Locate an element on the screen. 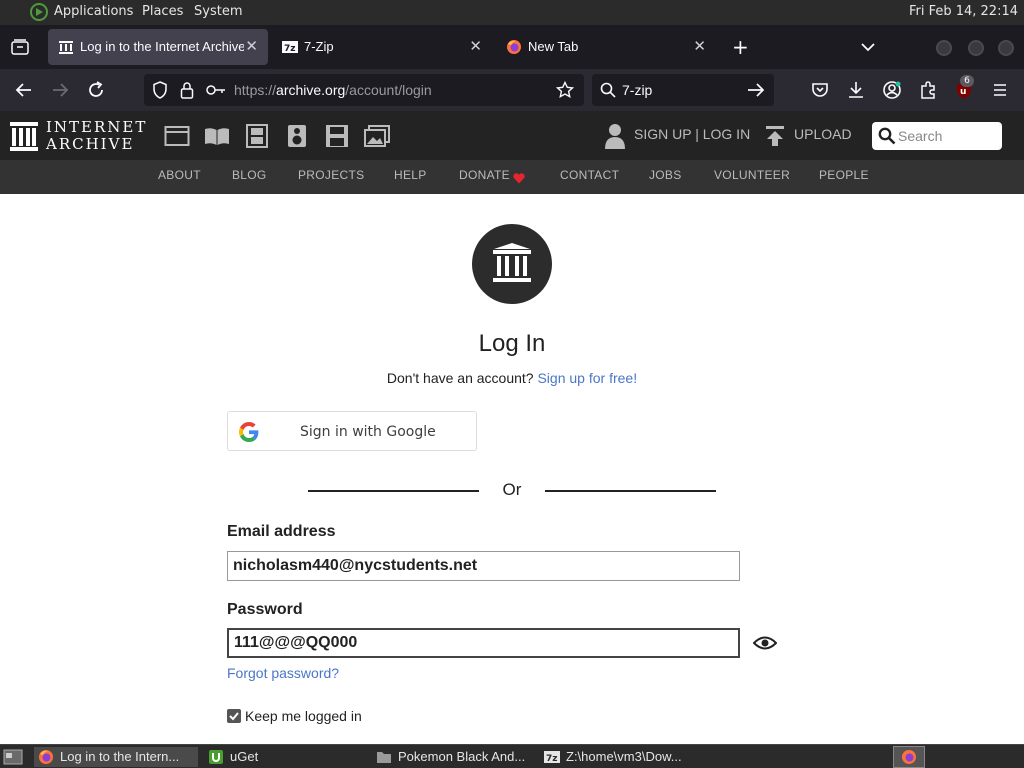 Image resolution: width=1024 pixels, height=768 pixels. heart-icon is located at coordinates (519, 178).